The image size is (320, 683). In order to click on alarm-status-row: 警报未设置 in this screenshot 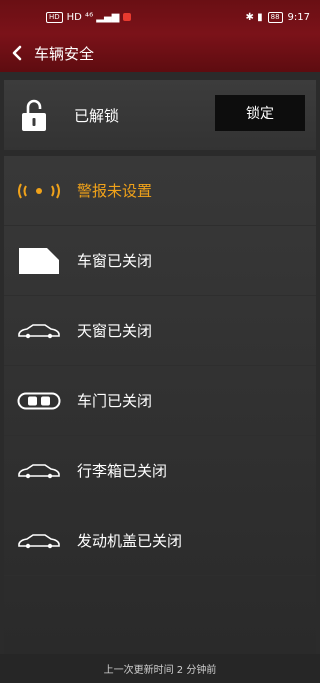, I will do `click(160, 191)`.